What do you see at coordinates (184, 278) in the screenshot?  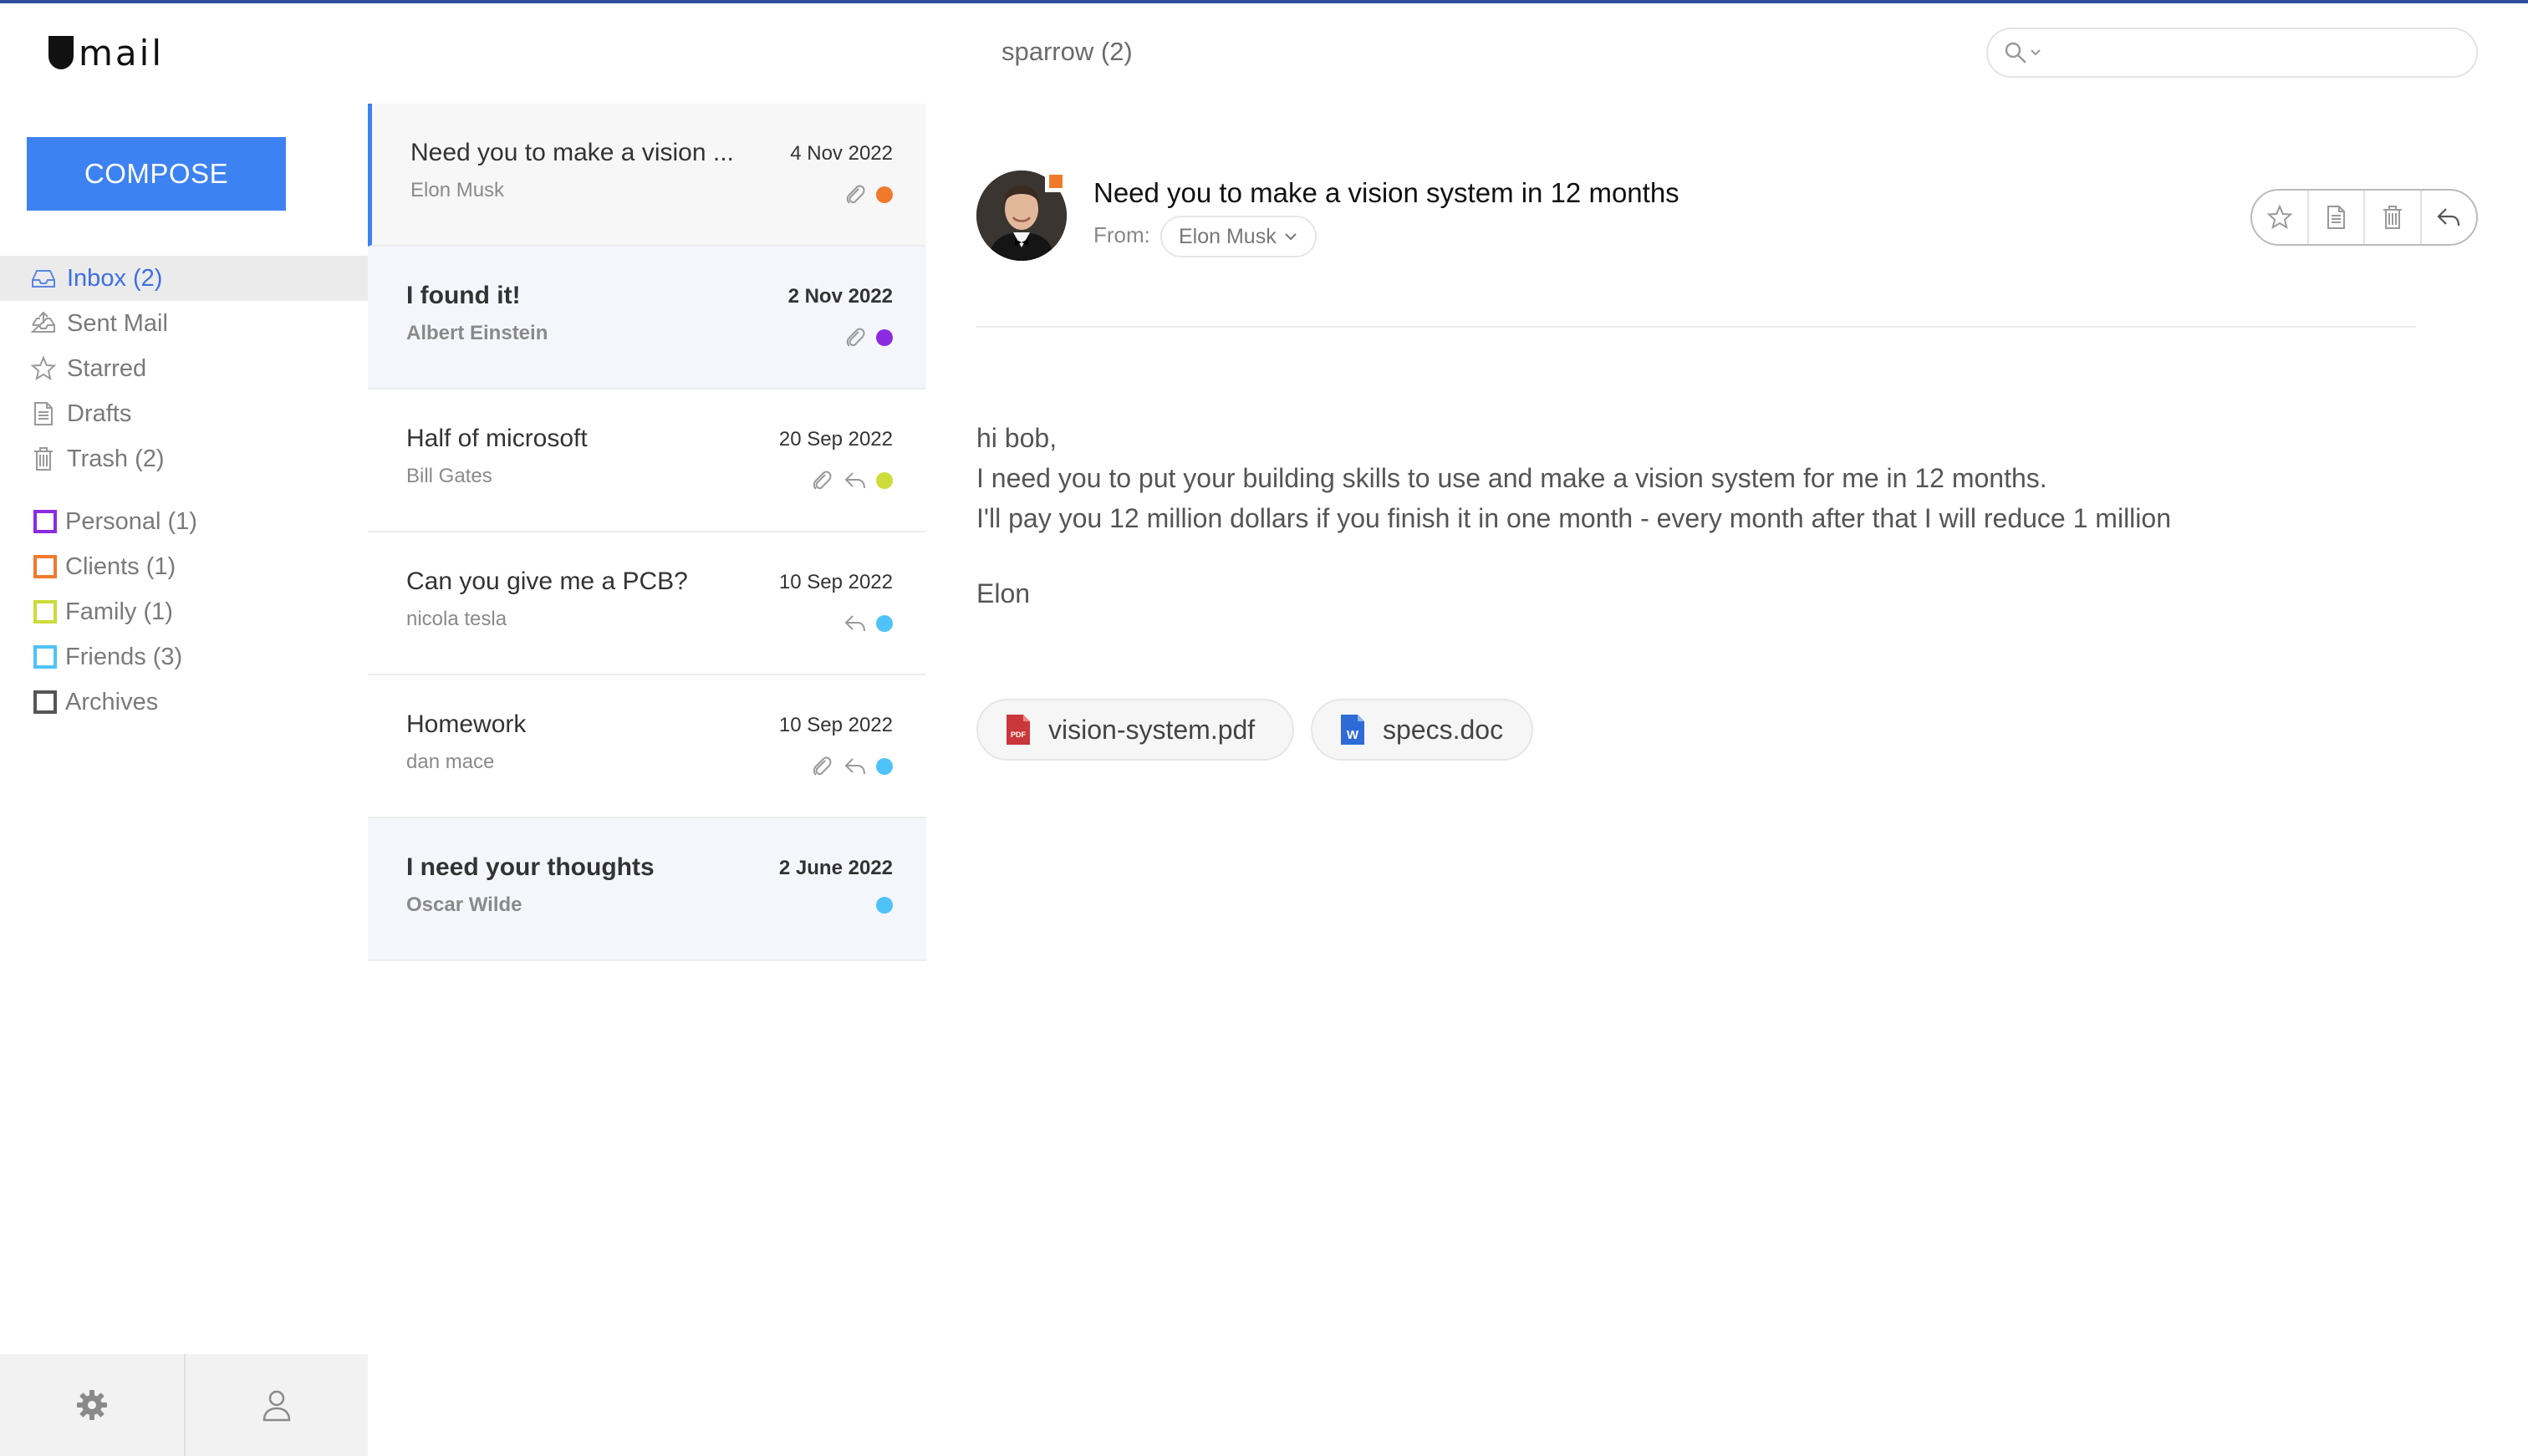 I see `sidebar-item-inbox: Inbox (2)` at bounding box center [184, 278].